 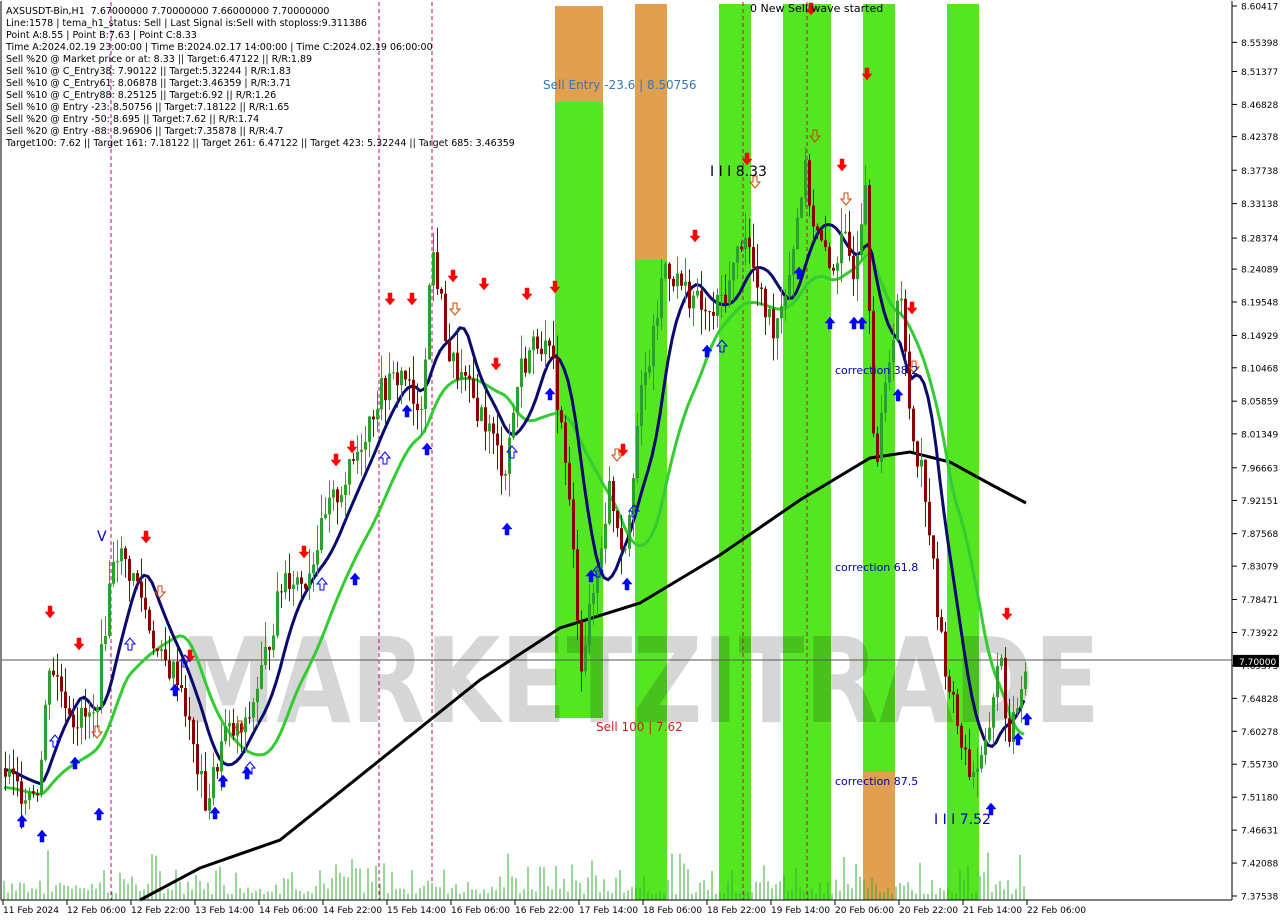 I want to click on y-tick-label: 7.51180, so click(x=1259, y=799).